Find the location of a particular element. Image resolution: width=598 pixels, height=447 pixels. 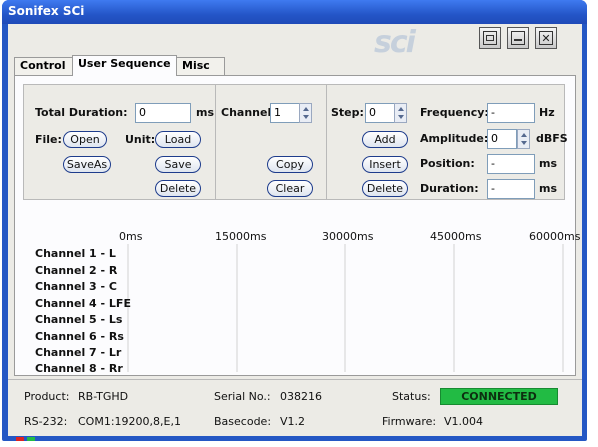

header-area: sci ✕ is located at coordinates (295, 42).